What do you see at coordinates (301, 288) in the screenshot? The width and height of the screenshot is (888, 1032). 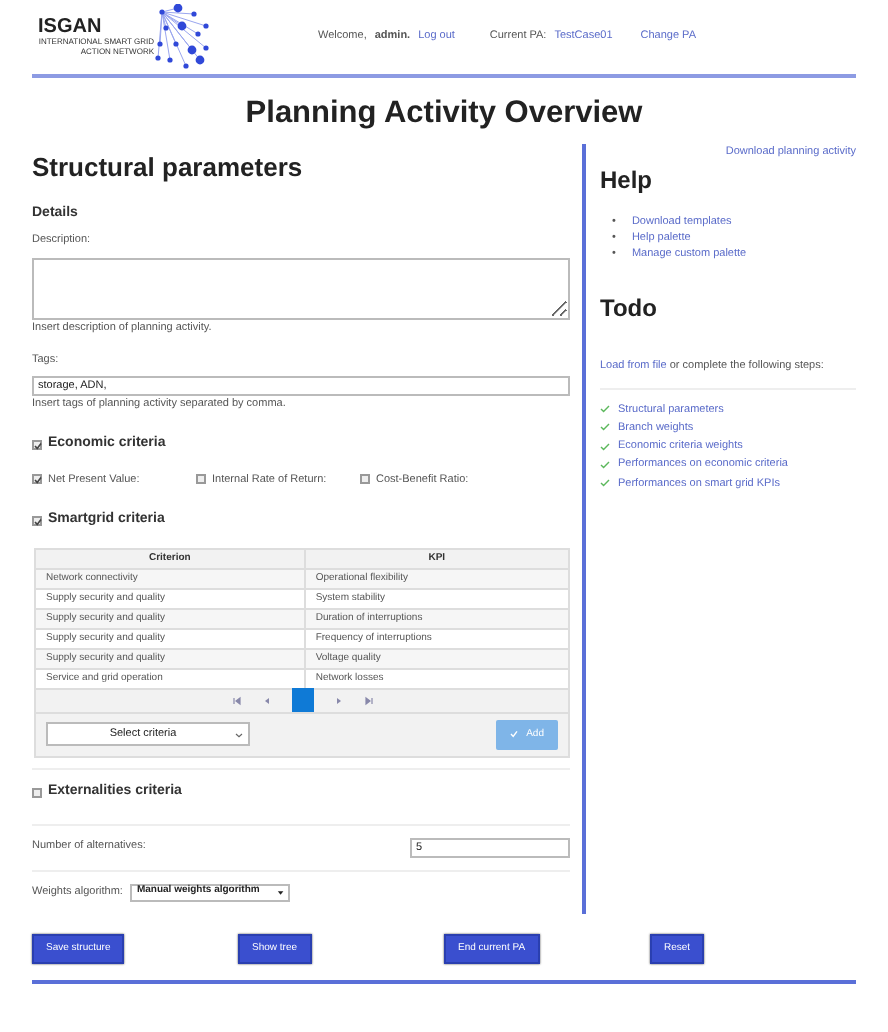 I see `description-field` at bounding box center [301, 288].